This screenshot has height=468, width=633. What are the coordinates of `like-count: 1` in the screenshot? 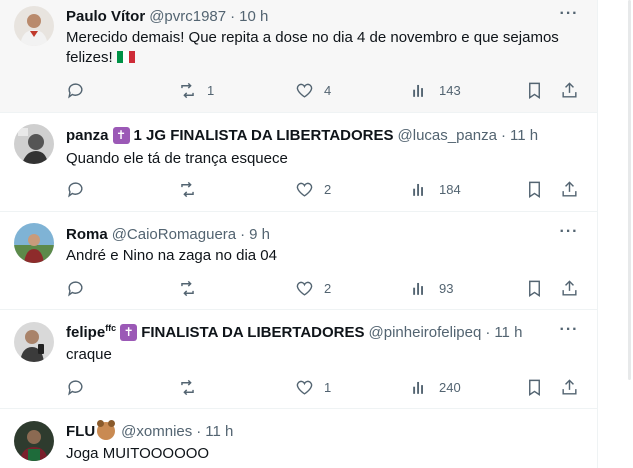 It's located at (328, 387).